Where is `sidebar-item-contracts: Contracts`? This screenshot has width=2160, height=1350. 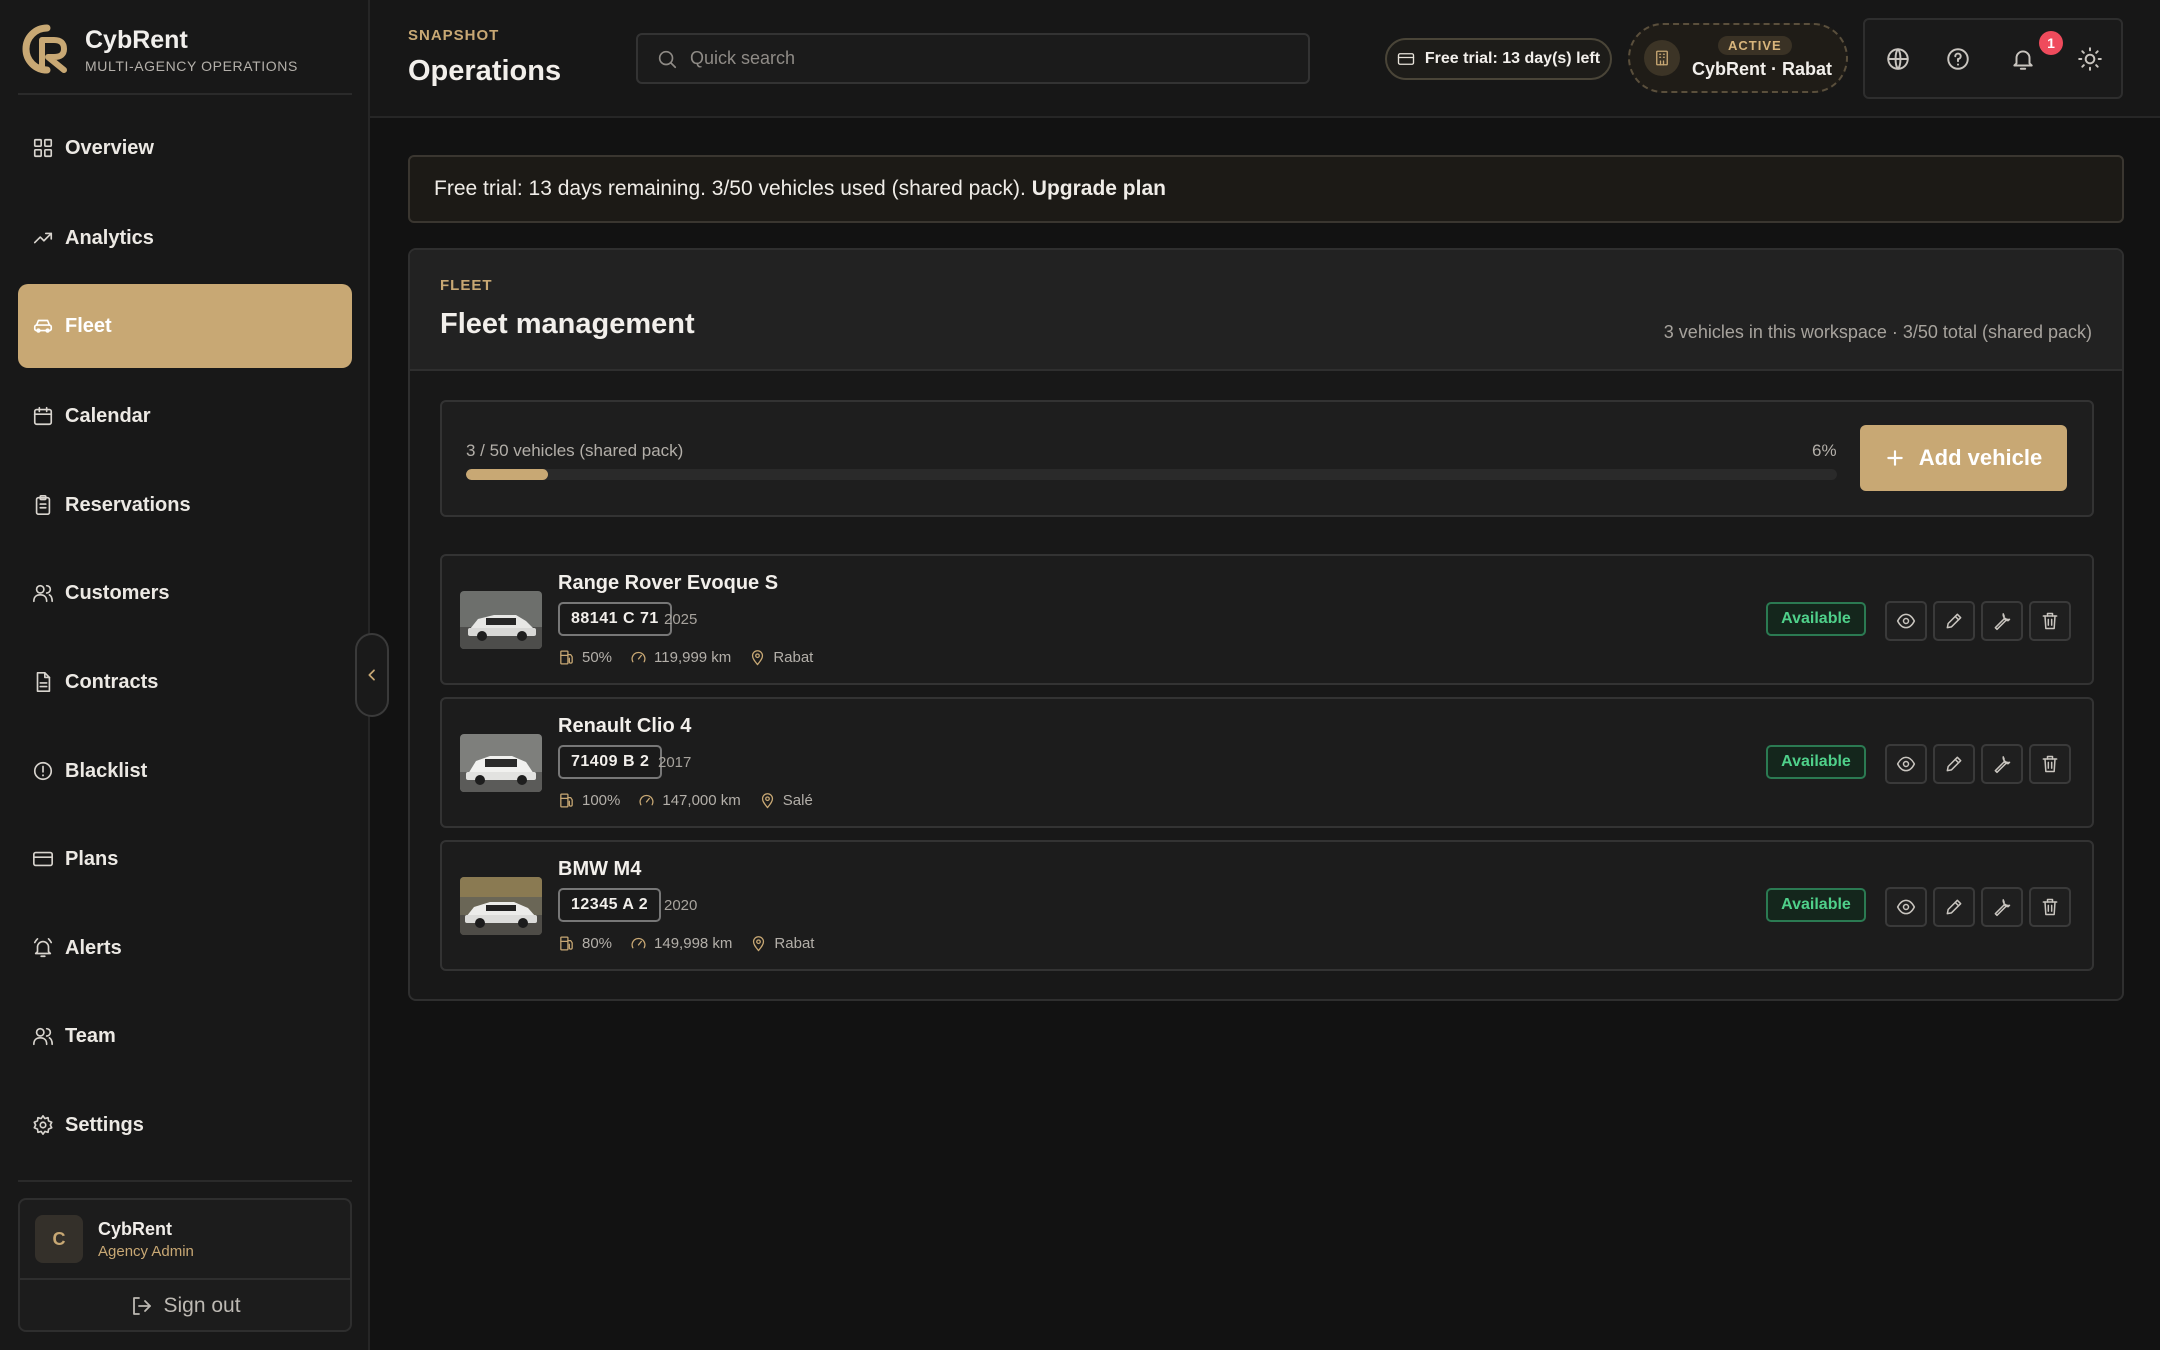
sidebar-item-contracts: Contracts is located at coordinates (185, 682).